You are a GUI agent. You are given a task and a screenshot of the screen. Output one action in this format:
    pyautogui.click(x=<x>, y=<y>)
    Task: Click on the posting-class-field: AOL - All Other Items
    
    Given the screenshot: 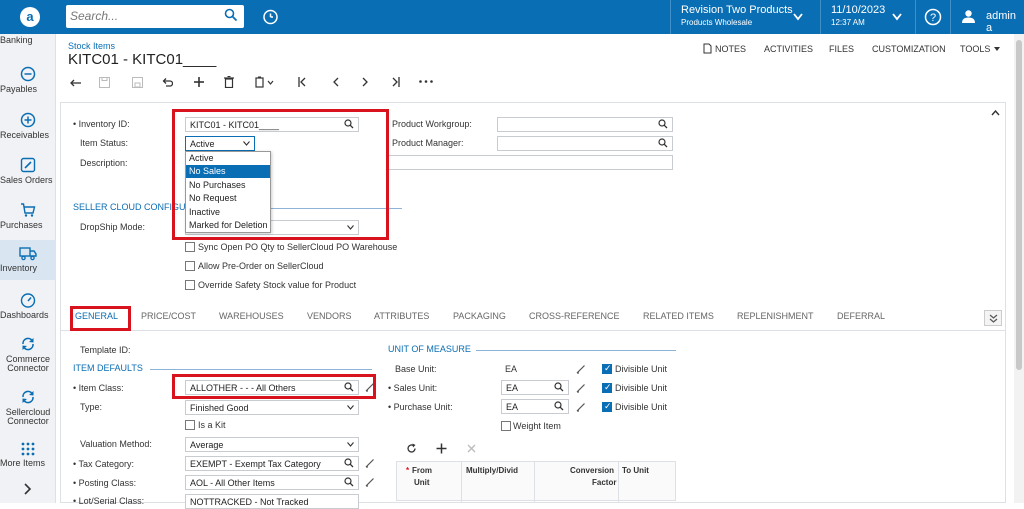 What is the action you would take?
    pyautogui.click(x=272, y=482)
    